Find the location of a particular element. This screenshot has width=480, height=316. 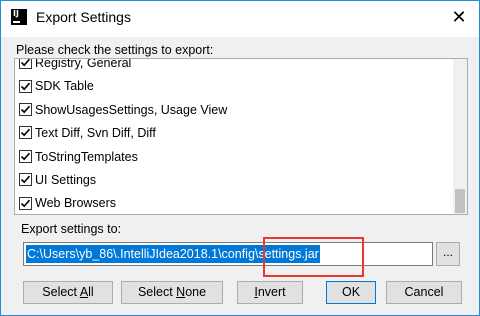

settings-item-label: Text Diff, Svn Diff, Diff is located at coordinates (95, 133).